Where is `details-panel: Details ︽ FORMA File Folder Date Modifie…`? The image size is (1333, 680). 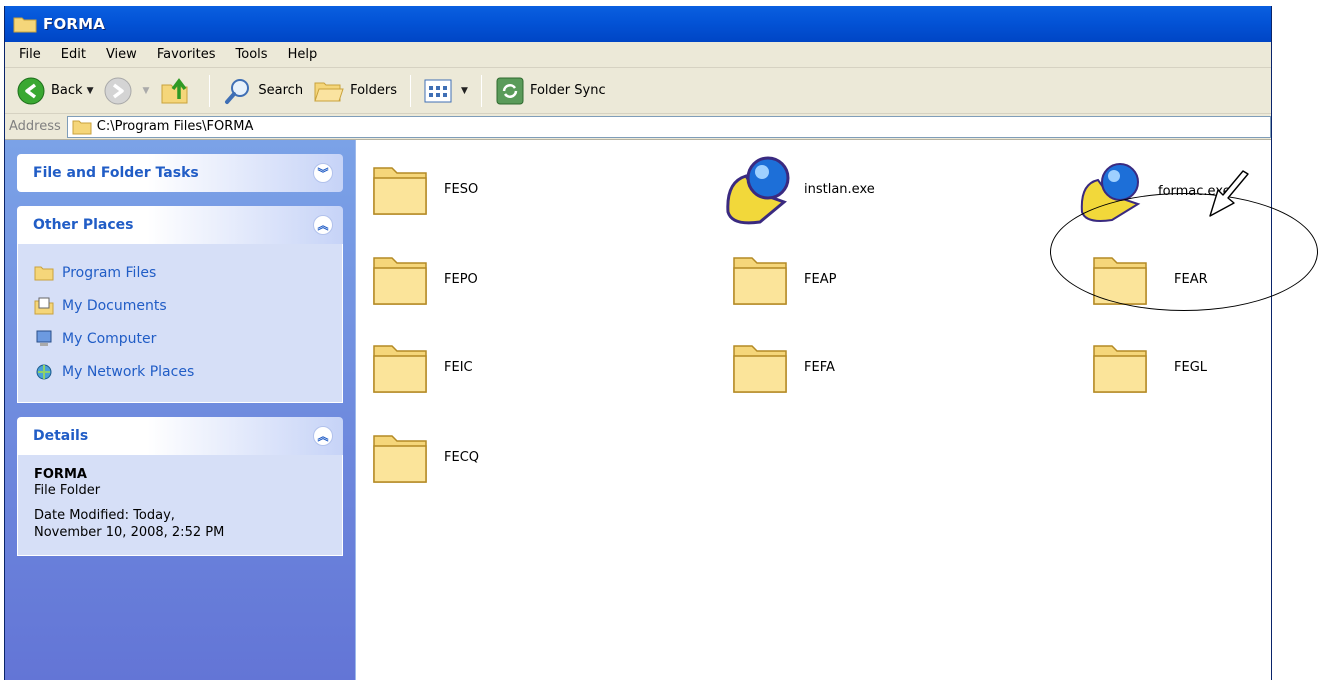
details-panel: Details ︽ FORMA File Folder Date Modifie… is located at coordinates (180, 486).